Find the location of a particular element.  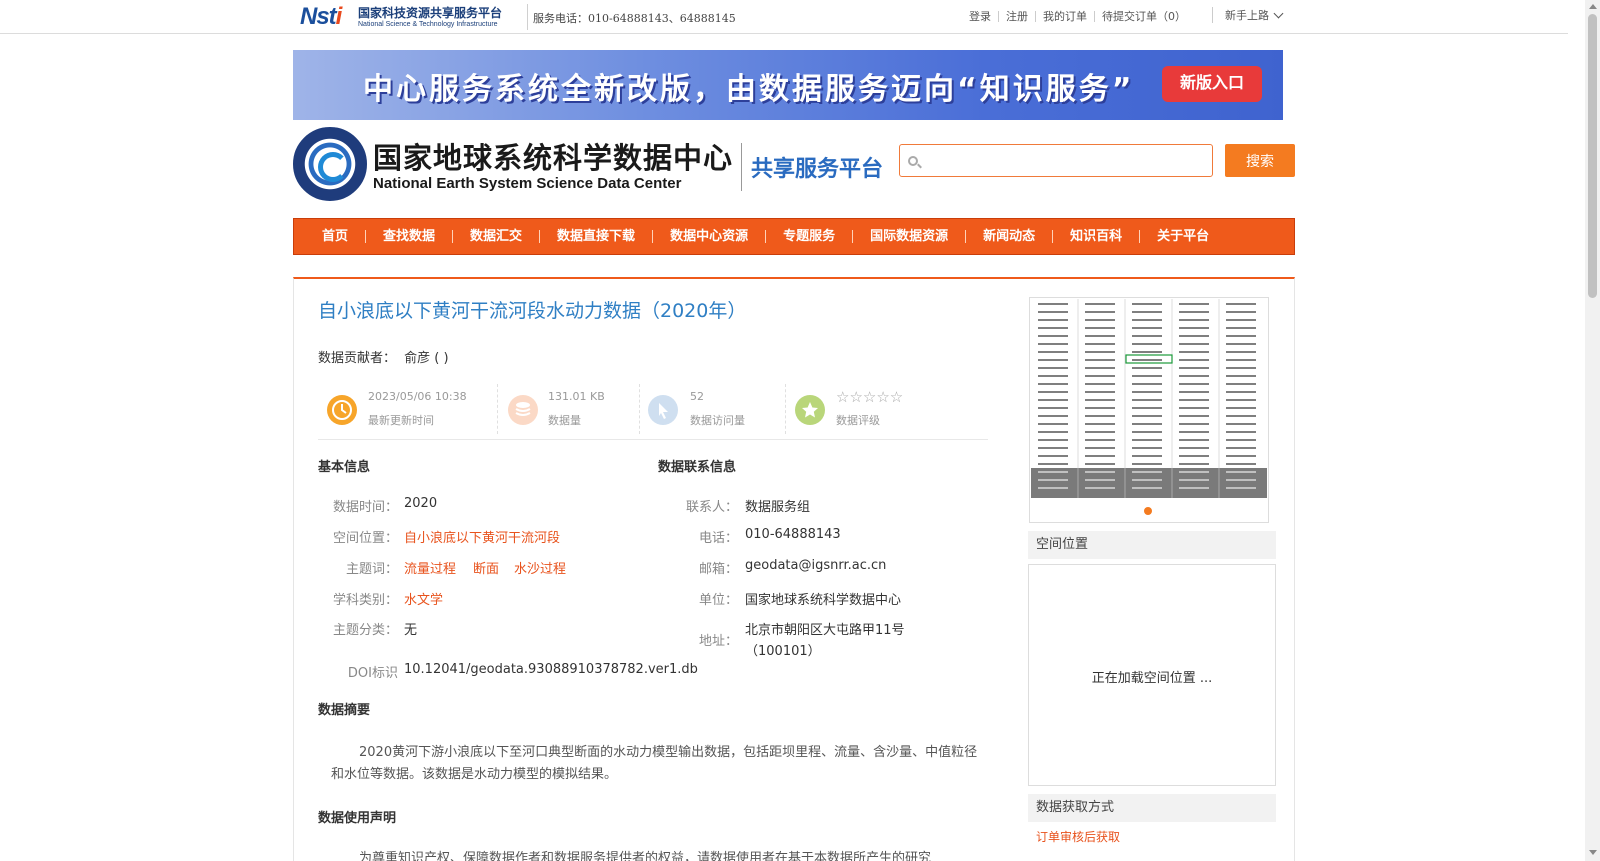

spatial-location-heading: 空间位置 is located at coordinates (1152, 545).